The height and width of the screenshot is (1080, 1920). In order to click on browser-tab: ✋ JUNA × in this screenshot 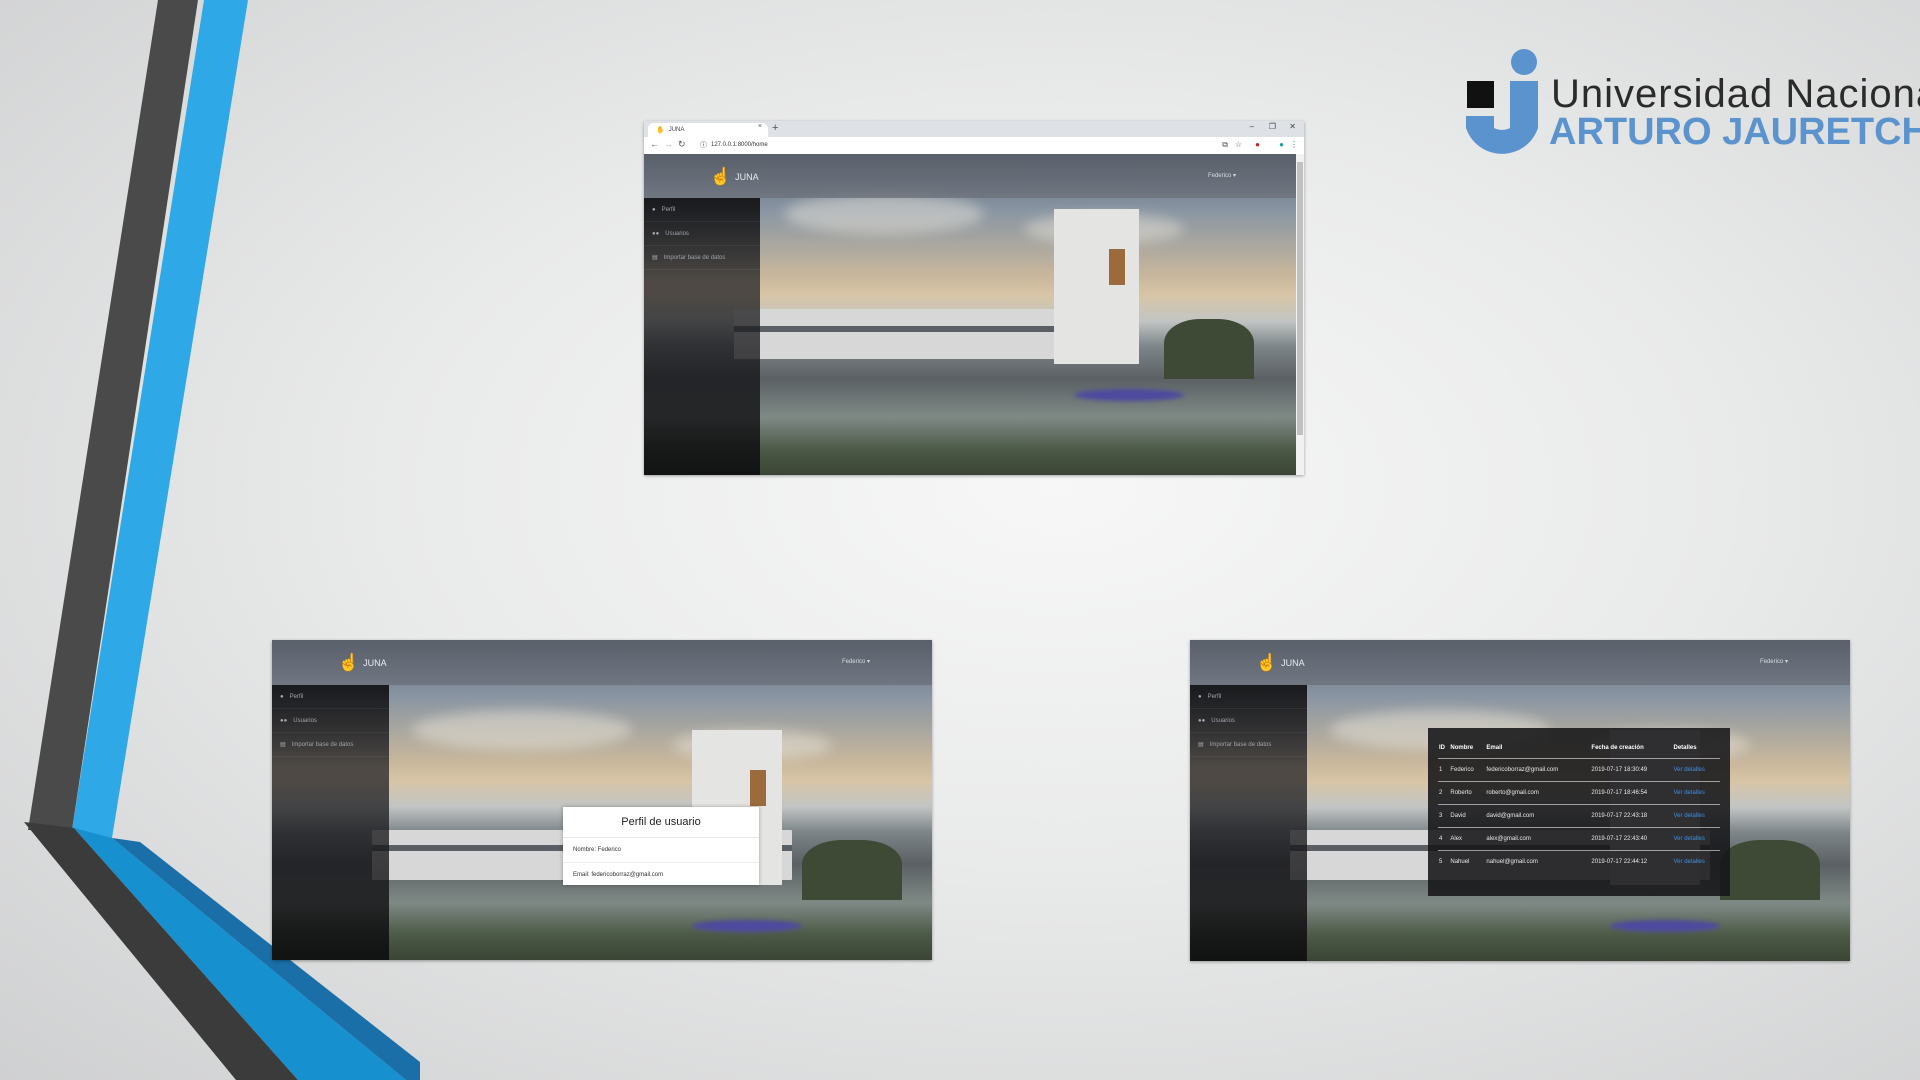, I will do `click(708, 130)`.